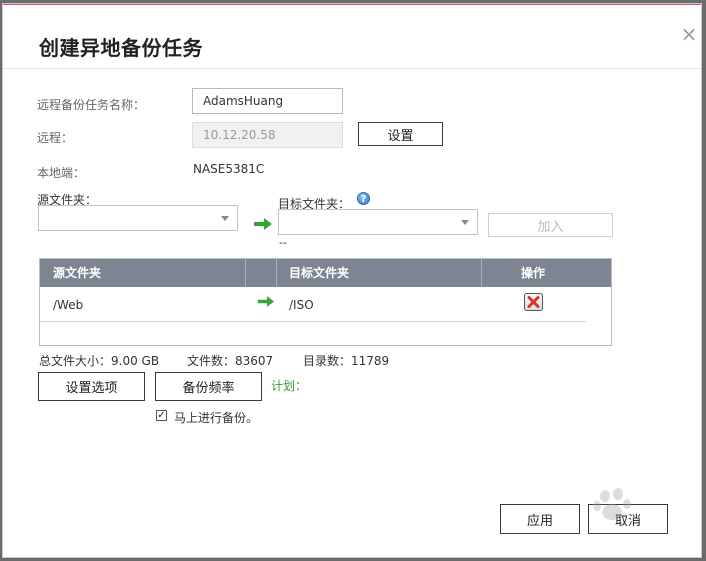  I want to click on options-button: 设置选项, so click(91, 386).